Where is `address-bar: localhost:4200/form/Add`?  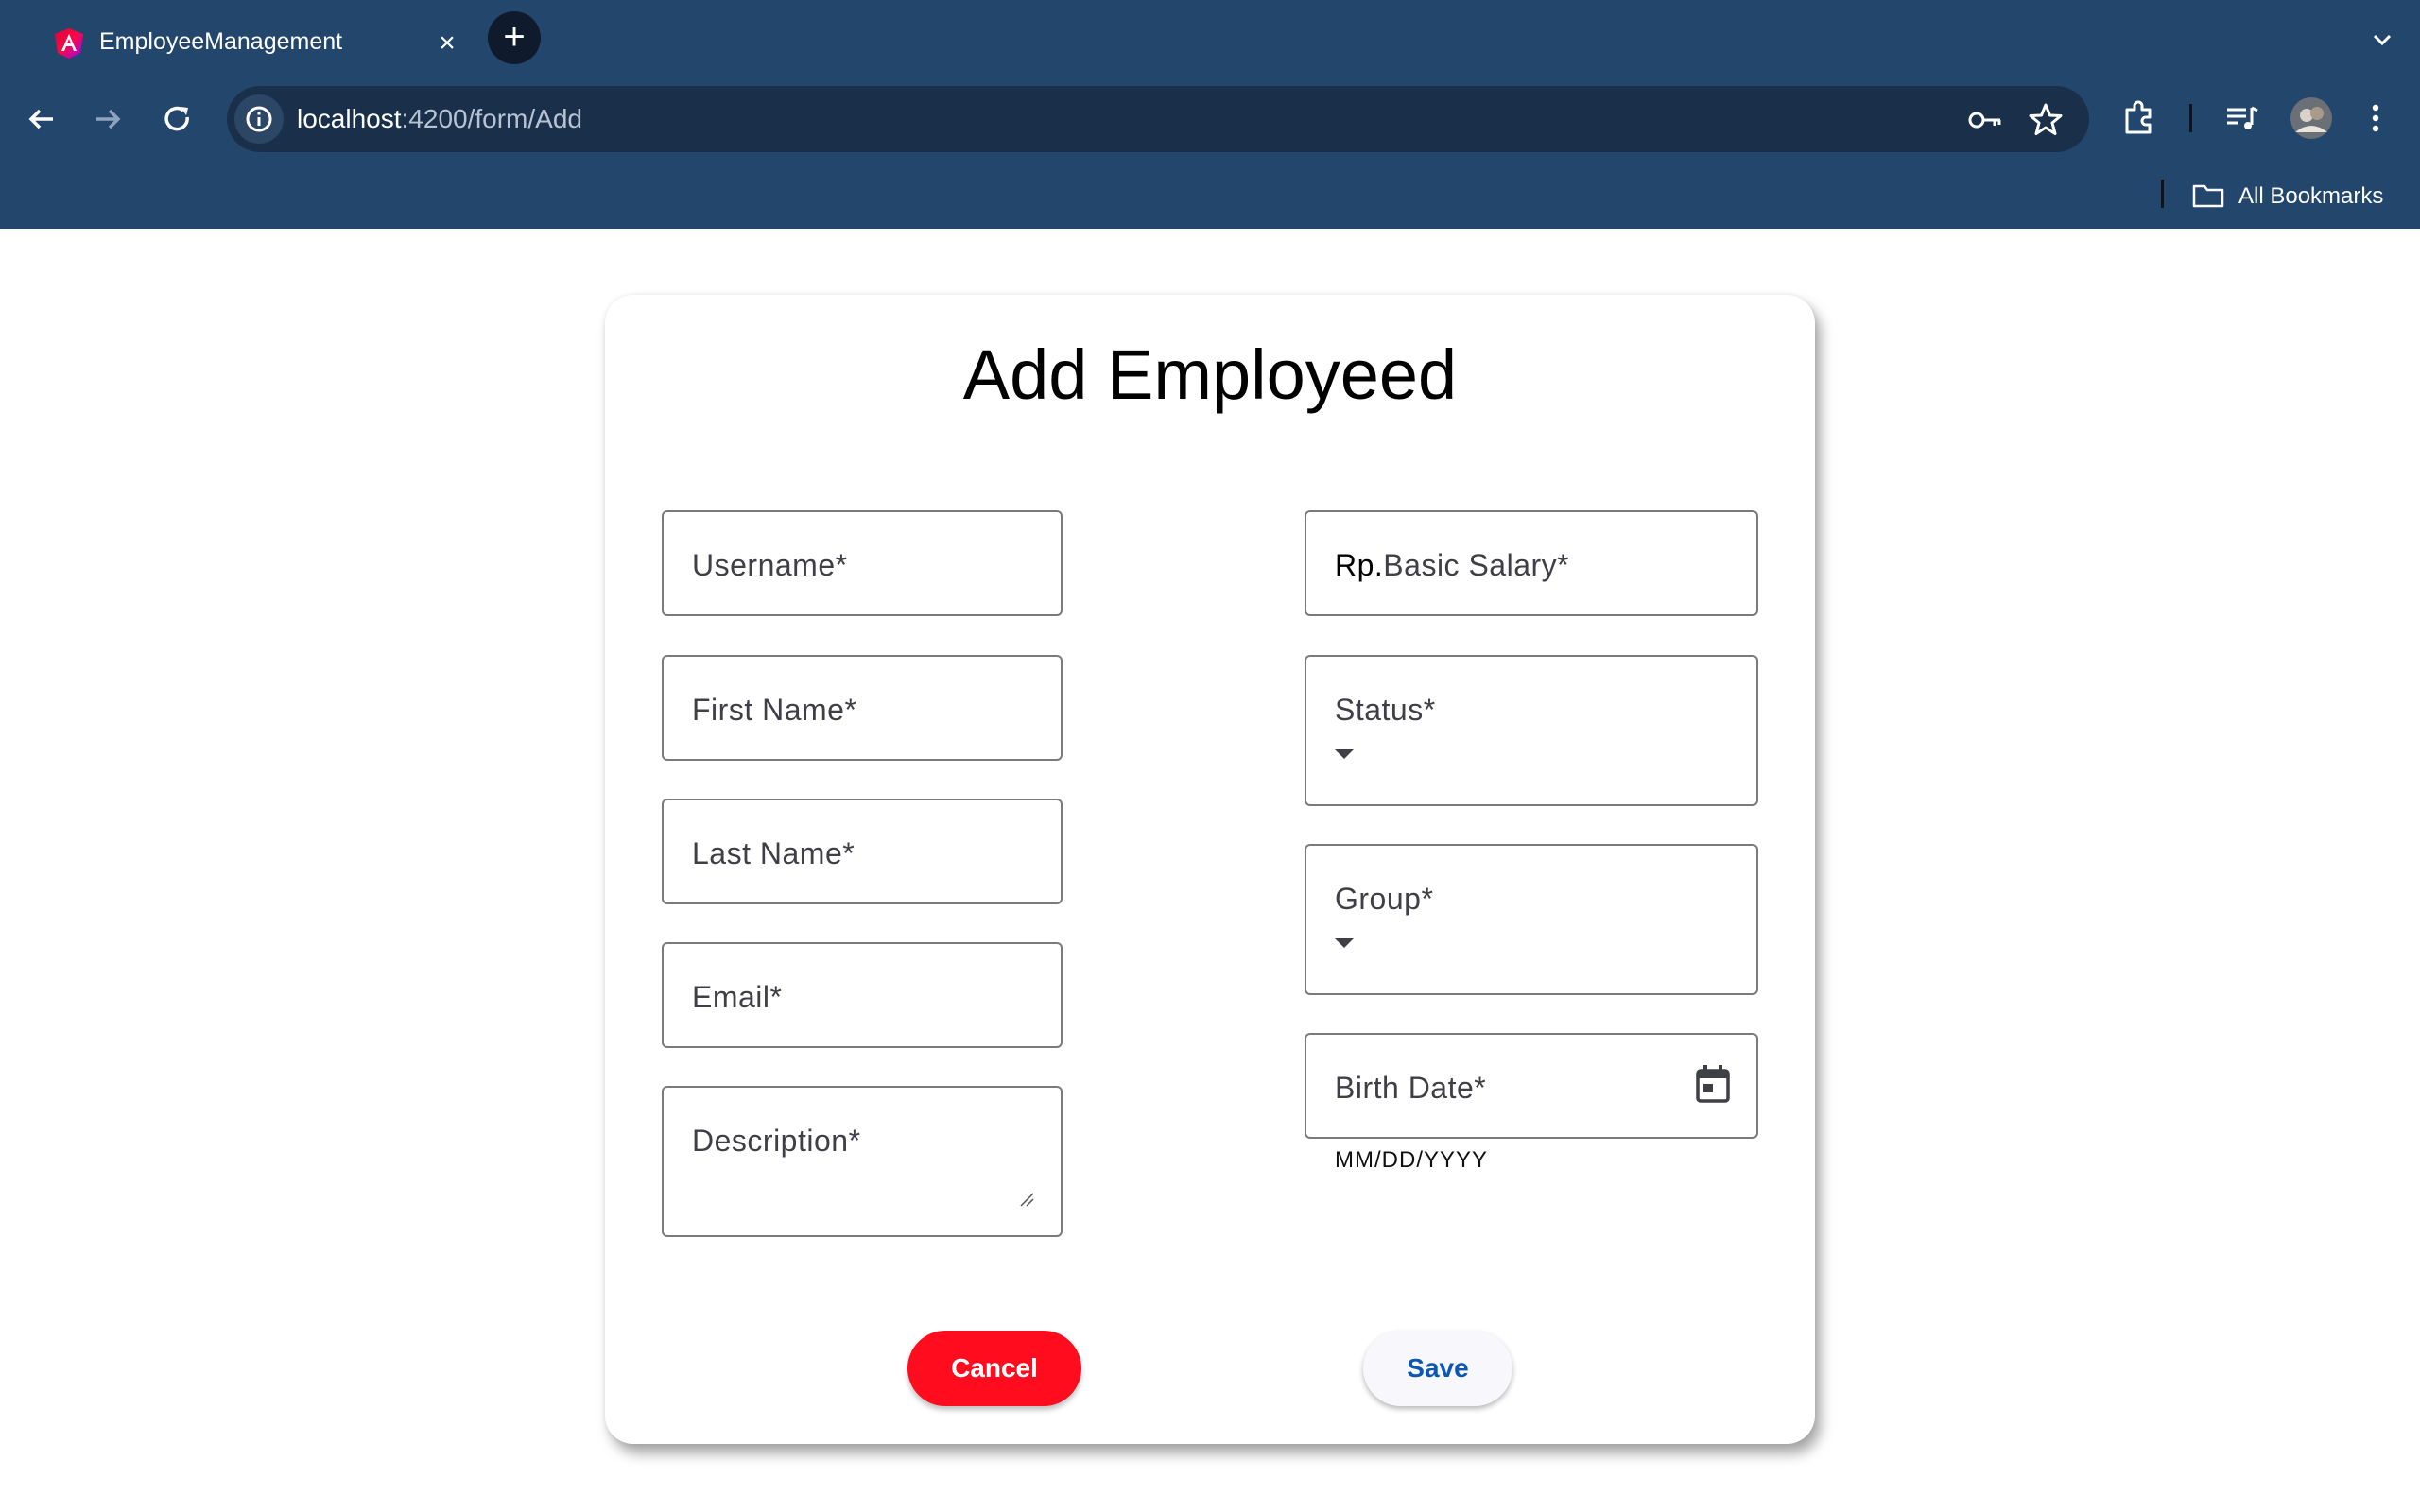 address-bar: localhost:4200/form/Add is located at coordinates (1158, 119).